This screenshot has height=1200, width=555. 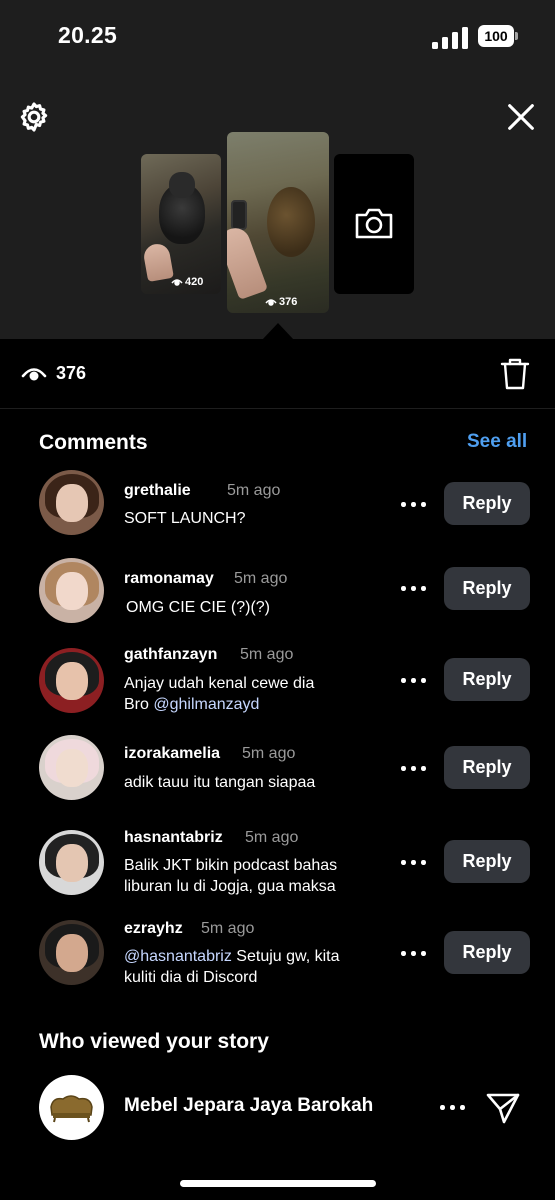 What do you see at coordinates (153, 929) in the screenshot?
I see `comment-username: ezrayhz` at bounding box center [153, 929].